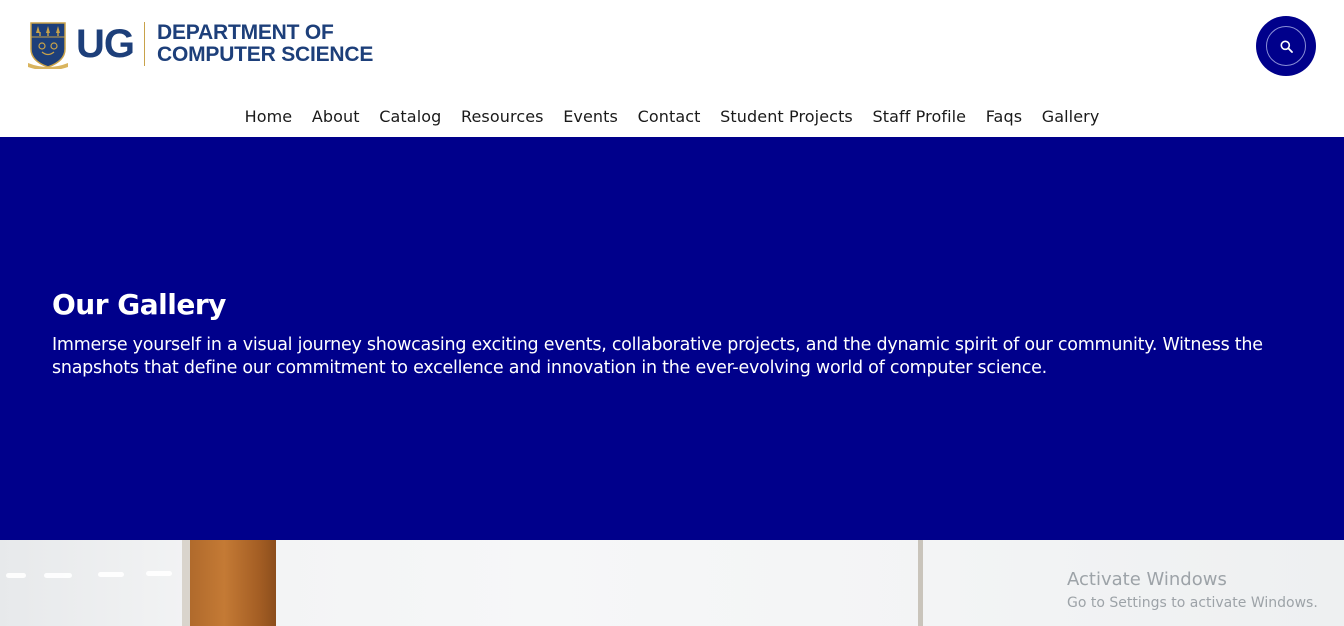  I want to click on site-logo: UG DEPARTMENT OF COMPUTER SCIENCE, so click(200, 44).